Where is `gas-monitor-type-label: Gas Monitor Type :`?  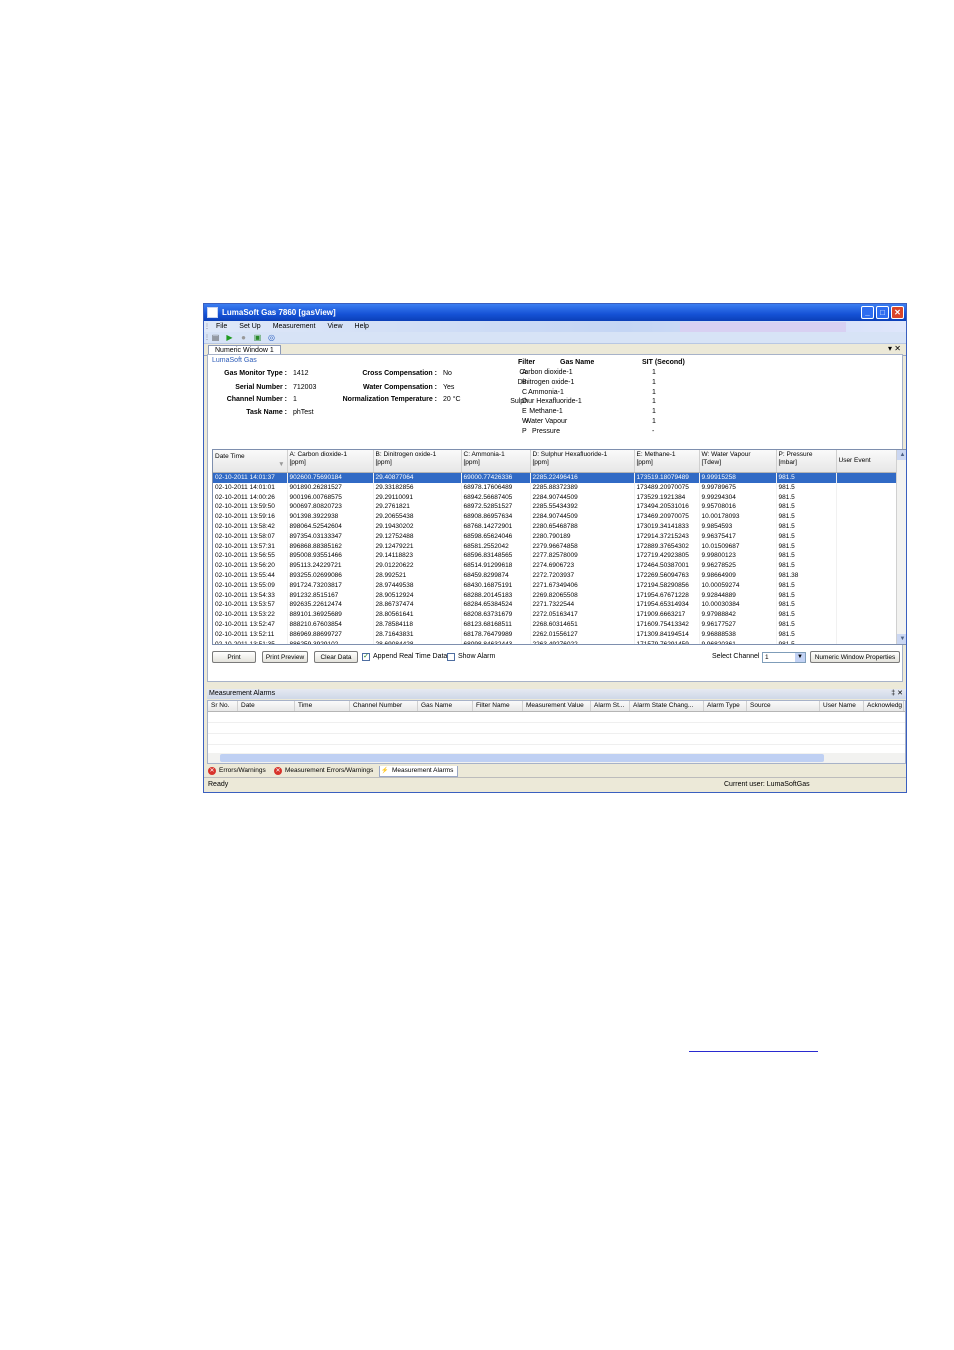
gas-monitor-type-label: Gas Monitor Type : is located at coordinates (255, 373).